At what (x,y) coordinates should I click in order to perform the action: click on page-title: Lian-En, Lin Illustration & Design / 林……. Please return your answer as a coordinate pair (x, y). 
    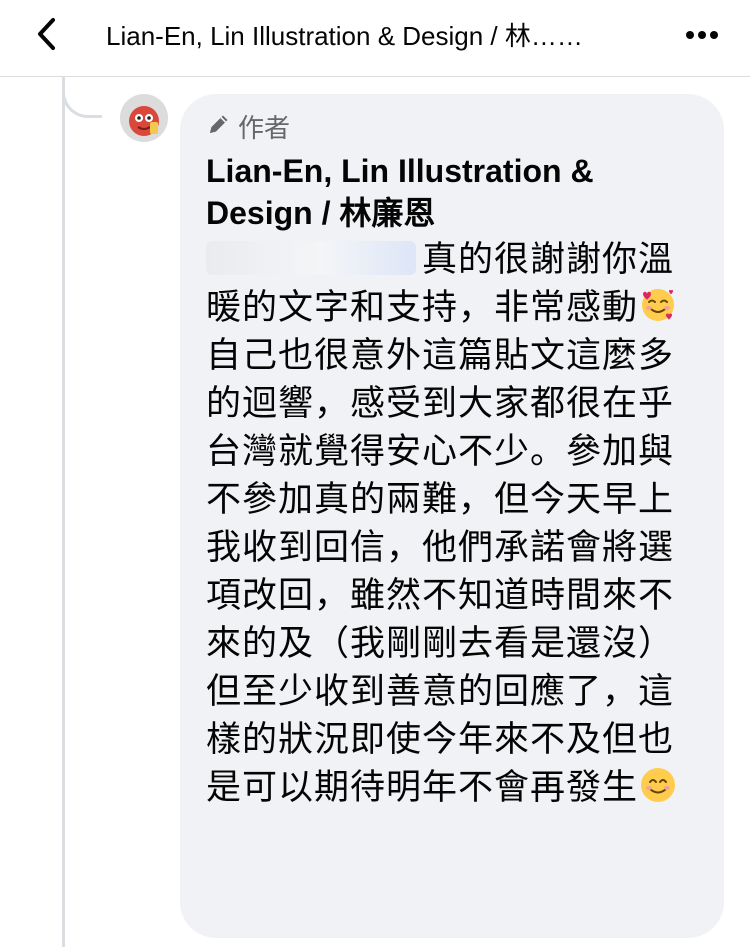
    Looking at the image, I should click on (344, 36).